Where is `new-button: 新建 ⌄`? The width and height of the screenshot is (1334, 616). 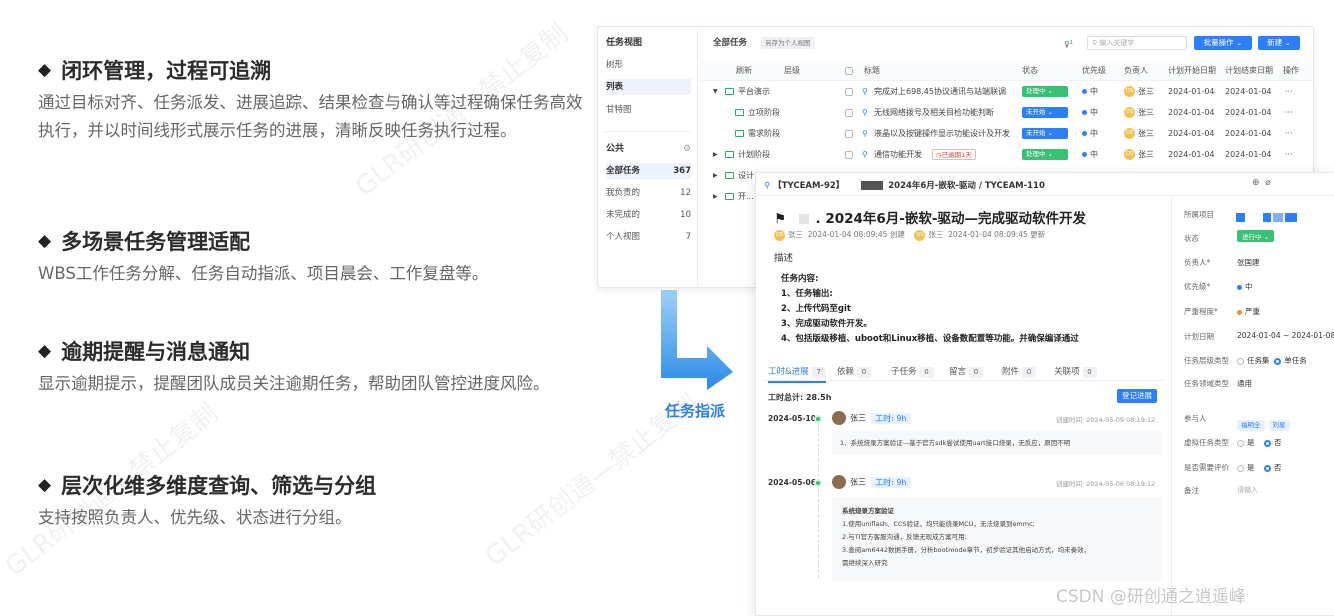 new-button: 新建 ⌄ is located at coordinates (1279, 43).